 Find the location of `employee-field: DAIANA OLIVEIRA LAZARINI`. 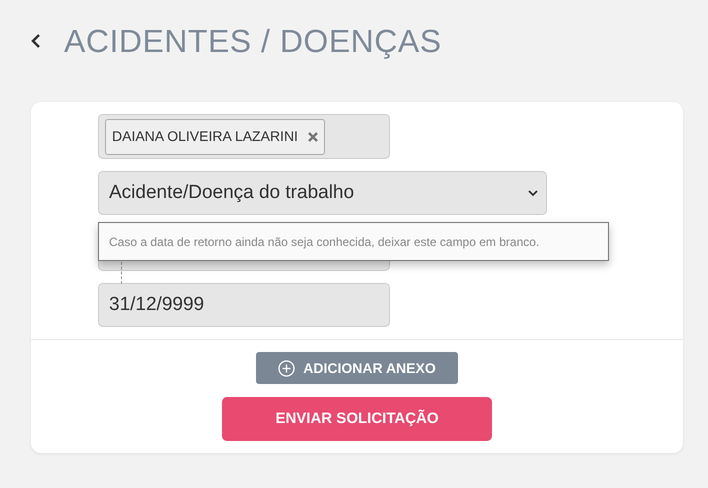

employee-field: DAIANA OLIVEIRA LAZARINI is located at coordinates (244, 136).